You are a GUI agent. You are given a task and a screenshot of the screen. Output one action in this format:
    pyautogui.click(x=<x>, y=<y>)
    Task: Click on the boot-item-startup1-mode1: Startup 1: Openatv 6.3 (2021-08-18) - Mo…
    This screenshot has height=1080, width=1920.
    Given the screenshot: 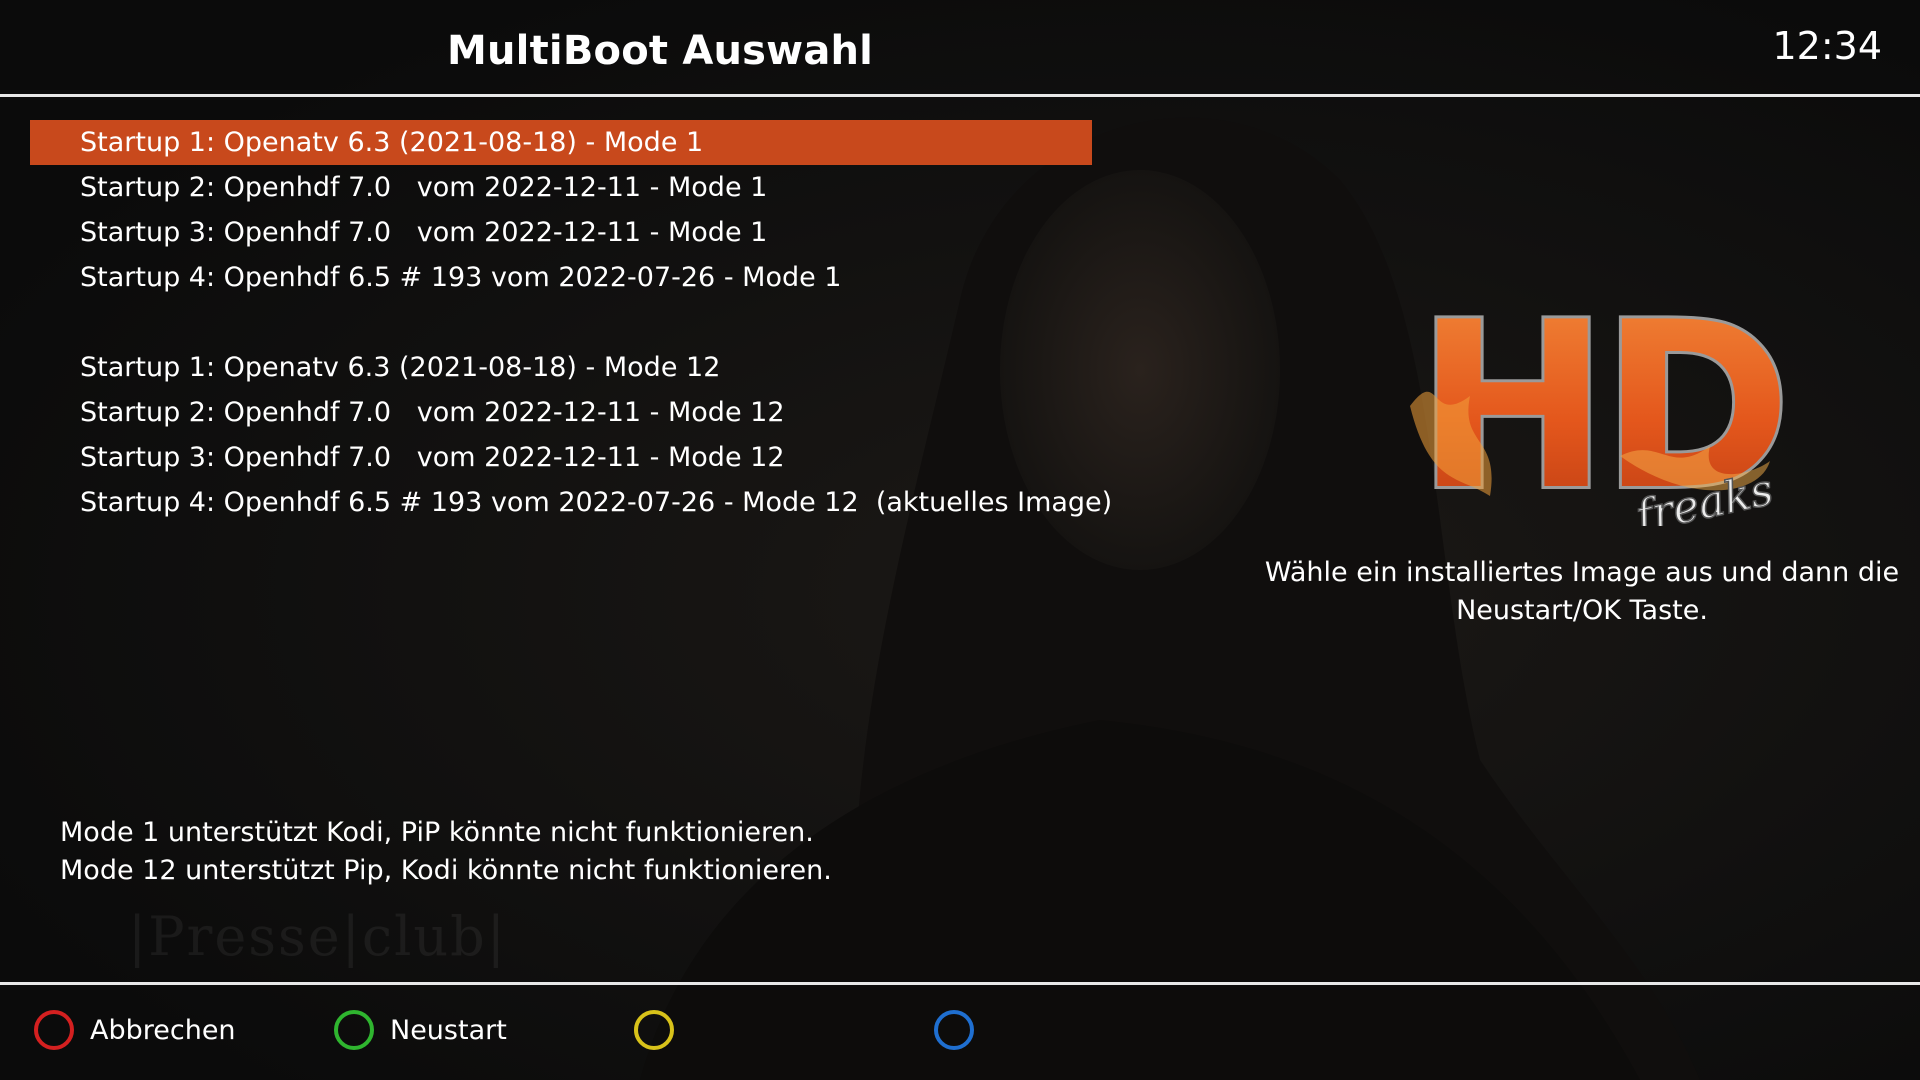 What is the action you would take?
    pyautogui.click(x=561, y=142)
    